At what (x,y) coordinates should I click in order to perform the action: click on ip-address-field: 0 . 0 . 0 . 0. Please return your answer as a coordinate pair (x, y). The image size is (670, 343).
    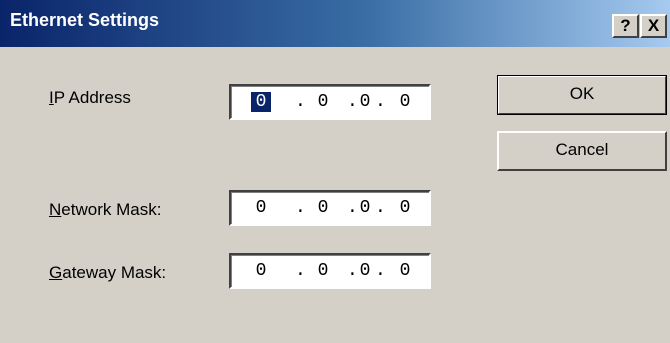
    Looking at the image, I should click on (330, 102).